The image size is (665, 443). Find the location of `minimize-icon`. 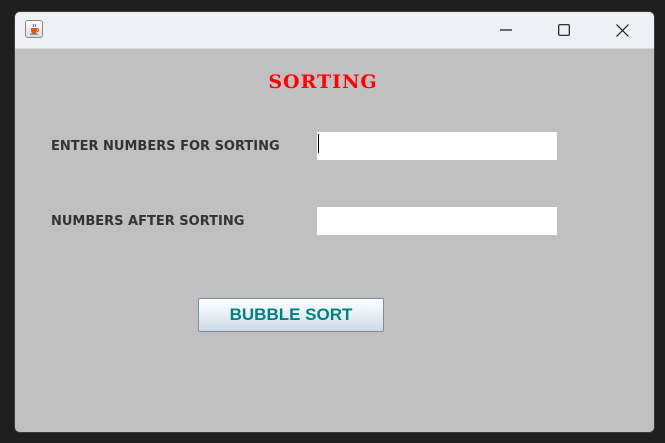

minimize-icon is located at coordinates (506, 30).